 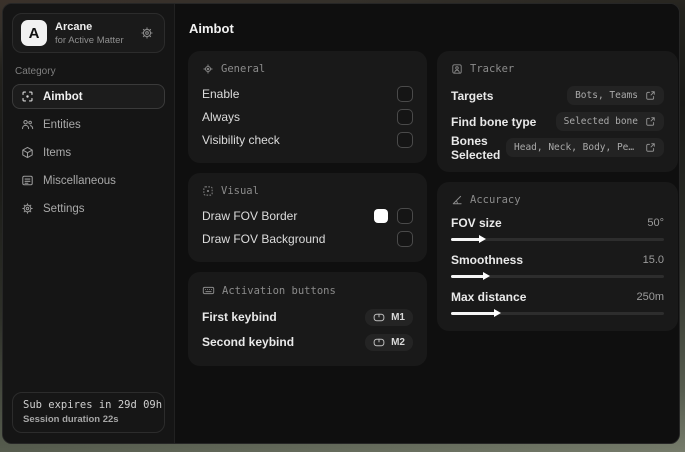 What do you see at coordinates (457, 200) in the screenshot?
I see `angle-icon` at bounding box center [457, 200].